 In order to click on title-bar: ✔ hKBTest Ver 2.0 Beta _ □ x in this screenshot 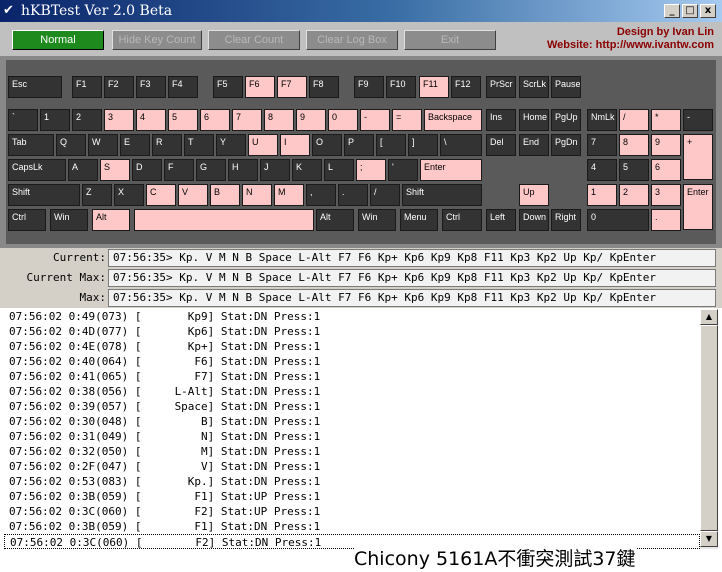, I will do `click(361, 11)`.